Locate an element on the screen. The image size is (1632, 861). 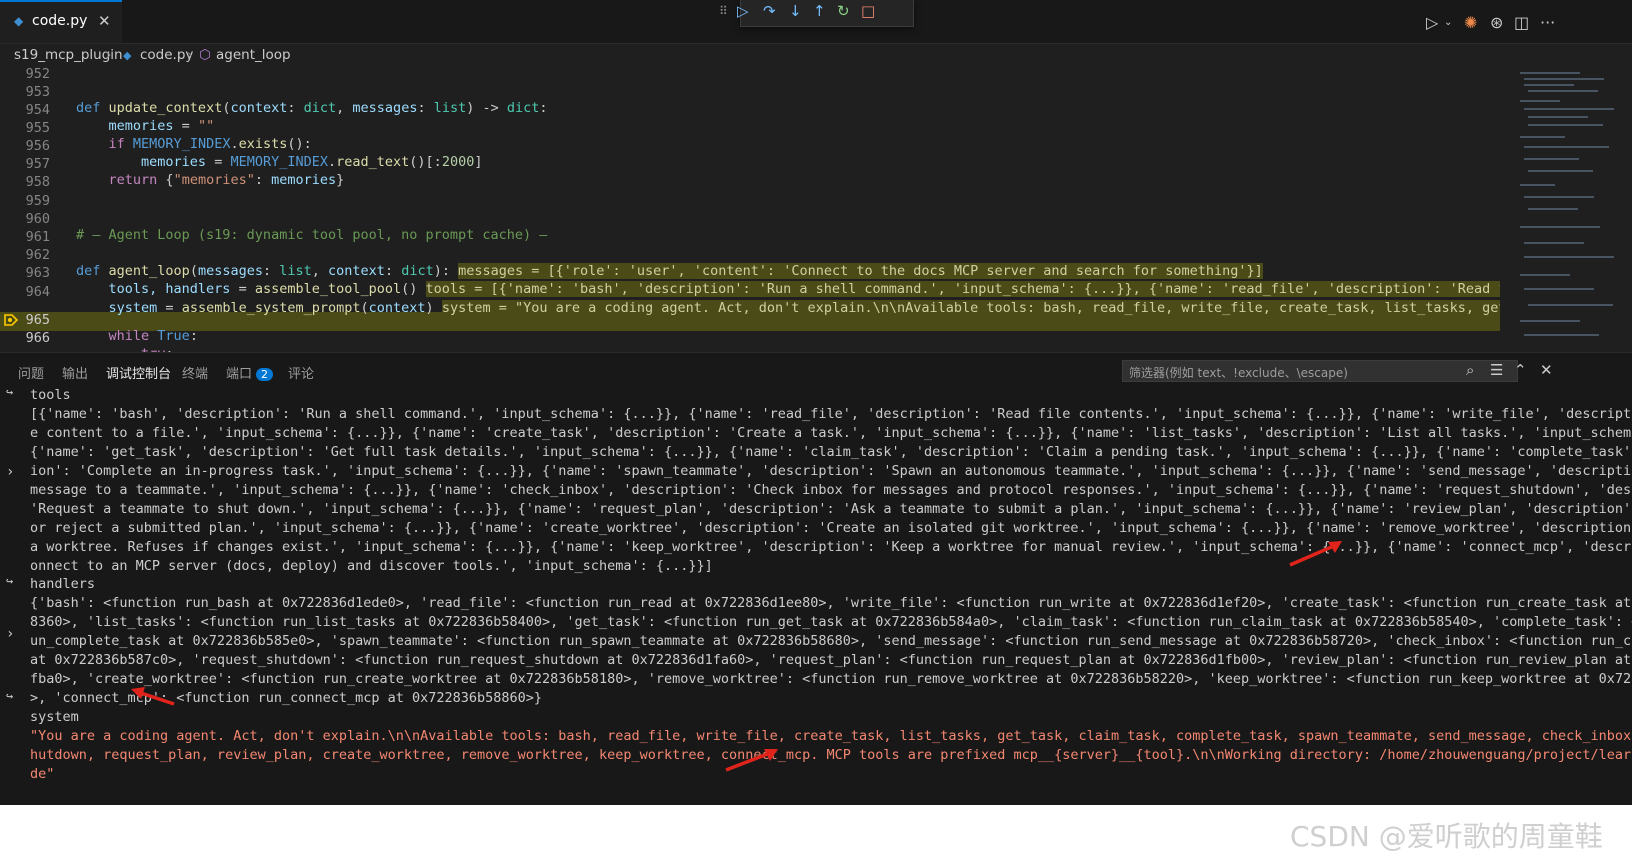
tab-problems: 问题 is located at coordinates (31, 372).